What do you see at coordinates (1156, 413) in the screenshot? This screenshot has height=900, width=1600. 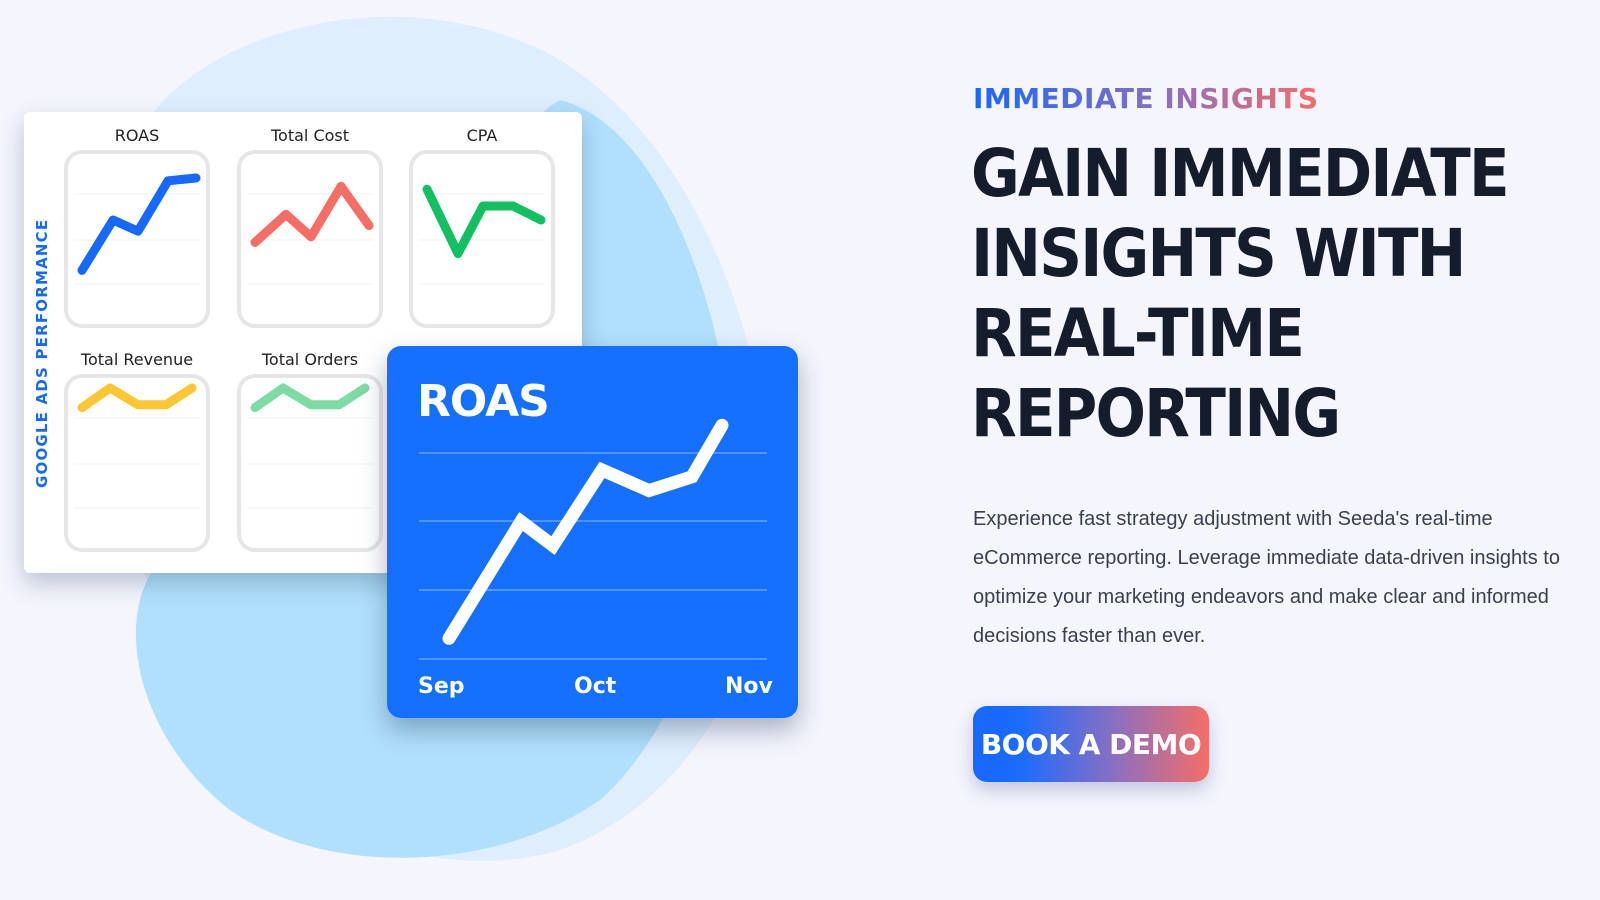 I see `headline-line: REPORTING` at bounding box center [1156, 413].